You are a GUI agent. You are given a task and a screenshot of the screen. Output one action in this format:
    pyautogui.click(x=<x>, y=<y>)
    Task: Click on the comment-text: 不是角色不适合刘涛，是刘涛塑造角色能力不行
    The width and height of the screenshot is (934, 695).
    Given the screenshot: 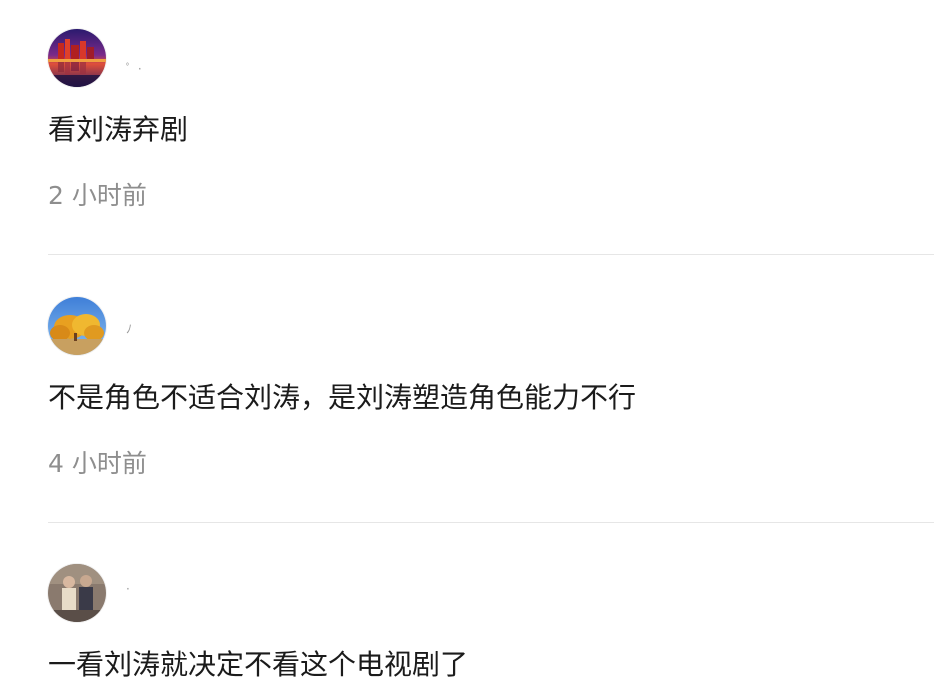 What is the action you would take?
    pyautogui.click(x=342, y=397)
    